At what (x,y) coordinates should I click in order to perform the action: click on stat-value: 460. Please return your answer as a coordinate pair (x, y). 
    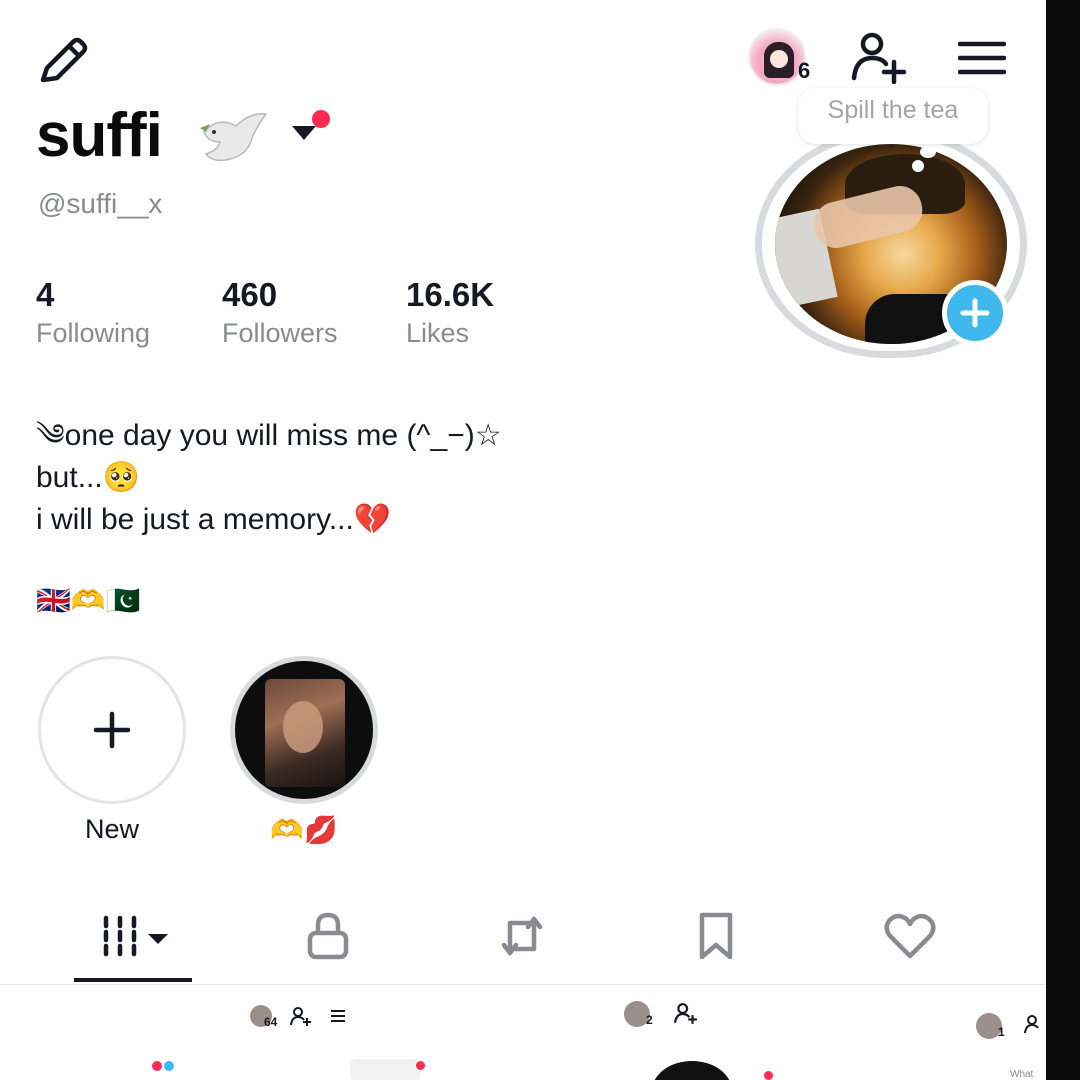
    Looking at the image, I should click on (250, 294).